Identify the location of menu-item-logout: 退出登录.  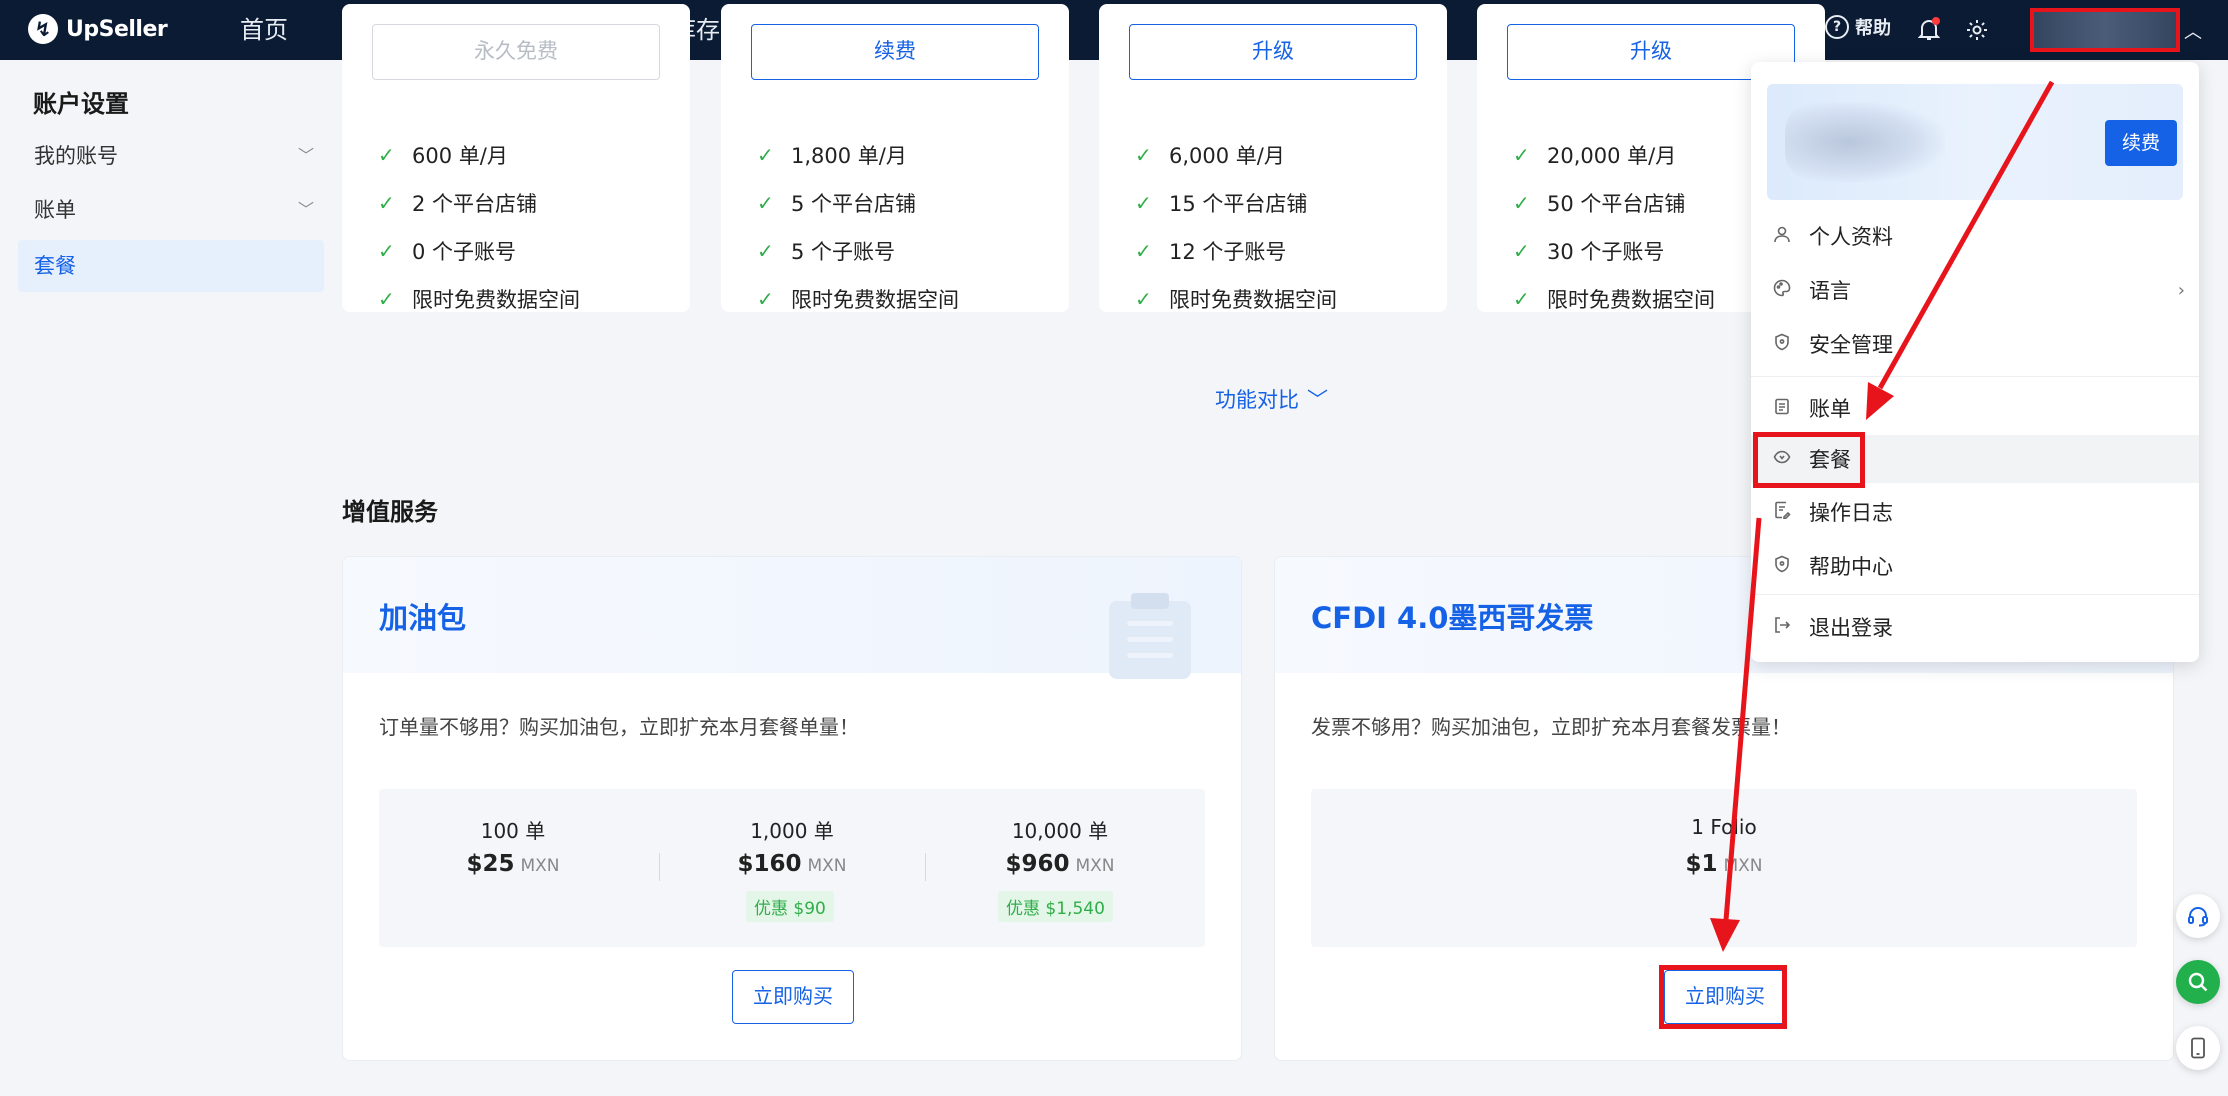
(1975, 627).